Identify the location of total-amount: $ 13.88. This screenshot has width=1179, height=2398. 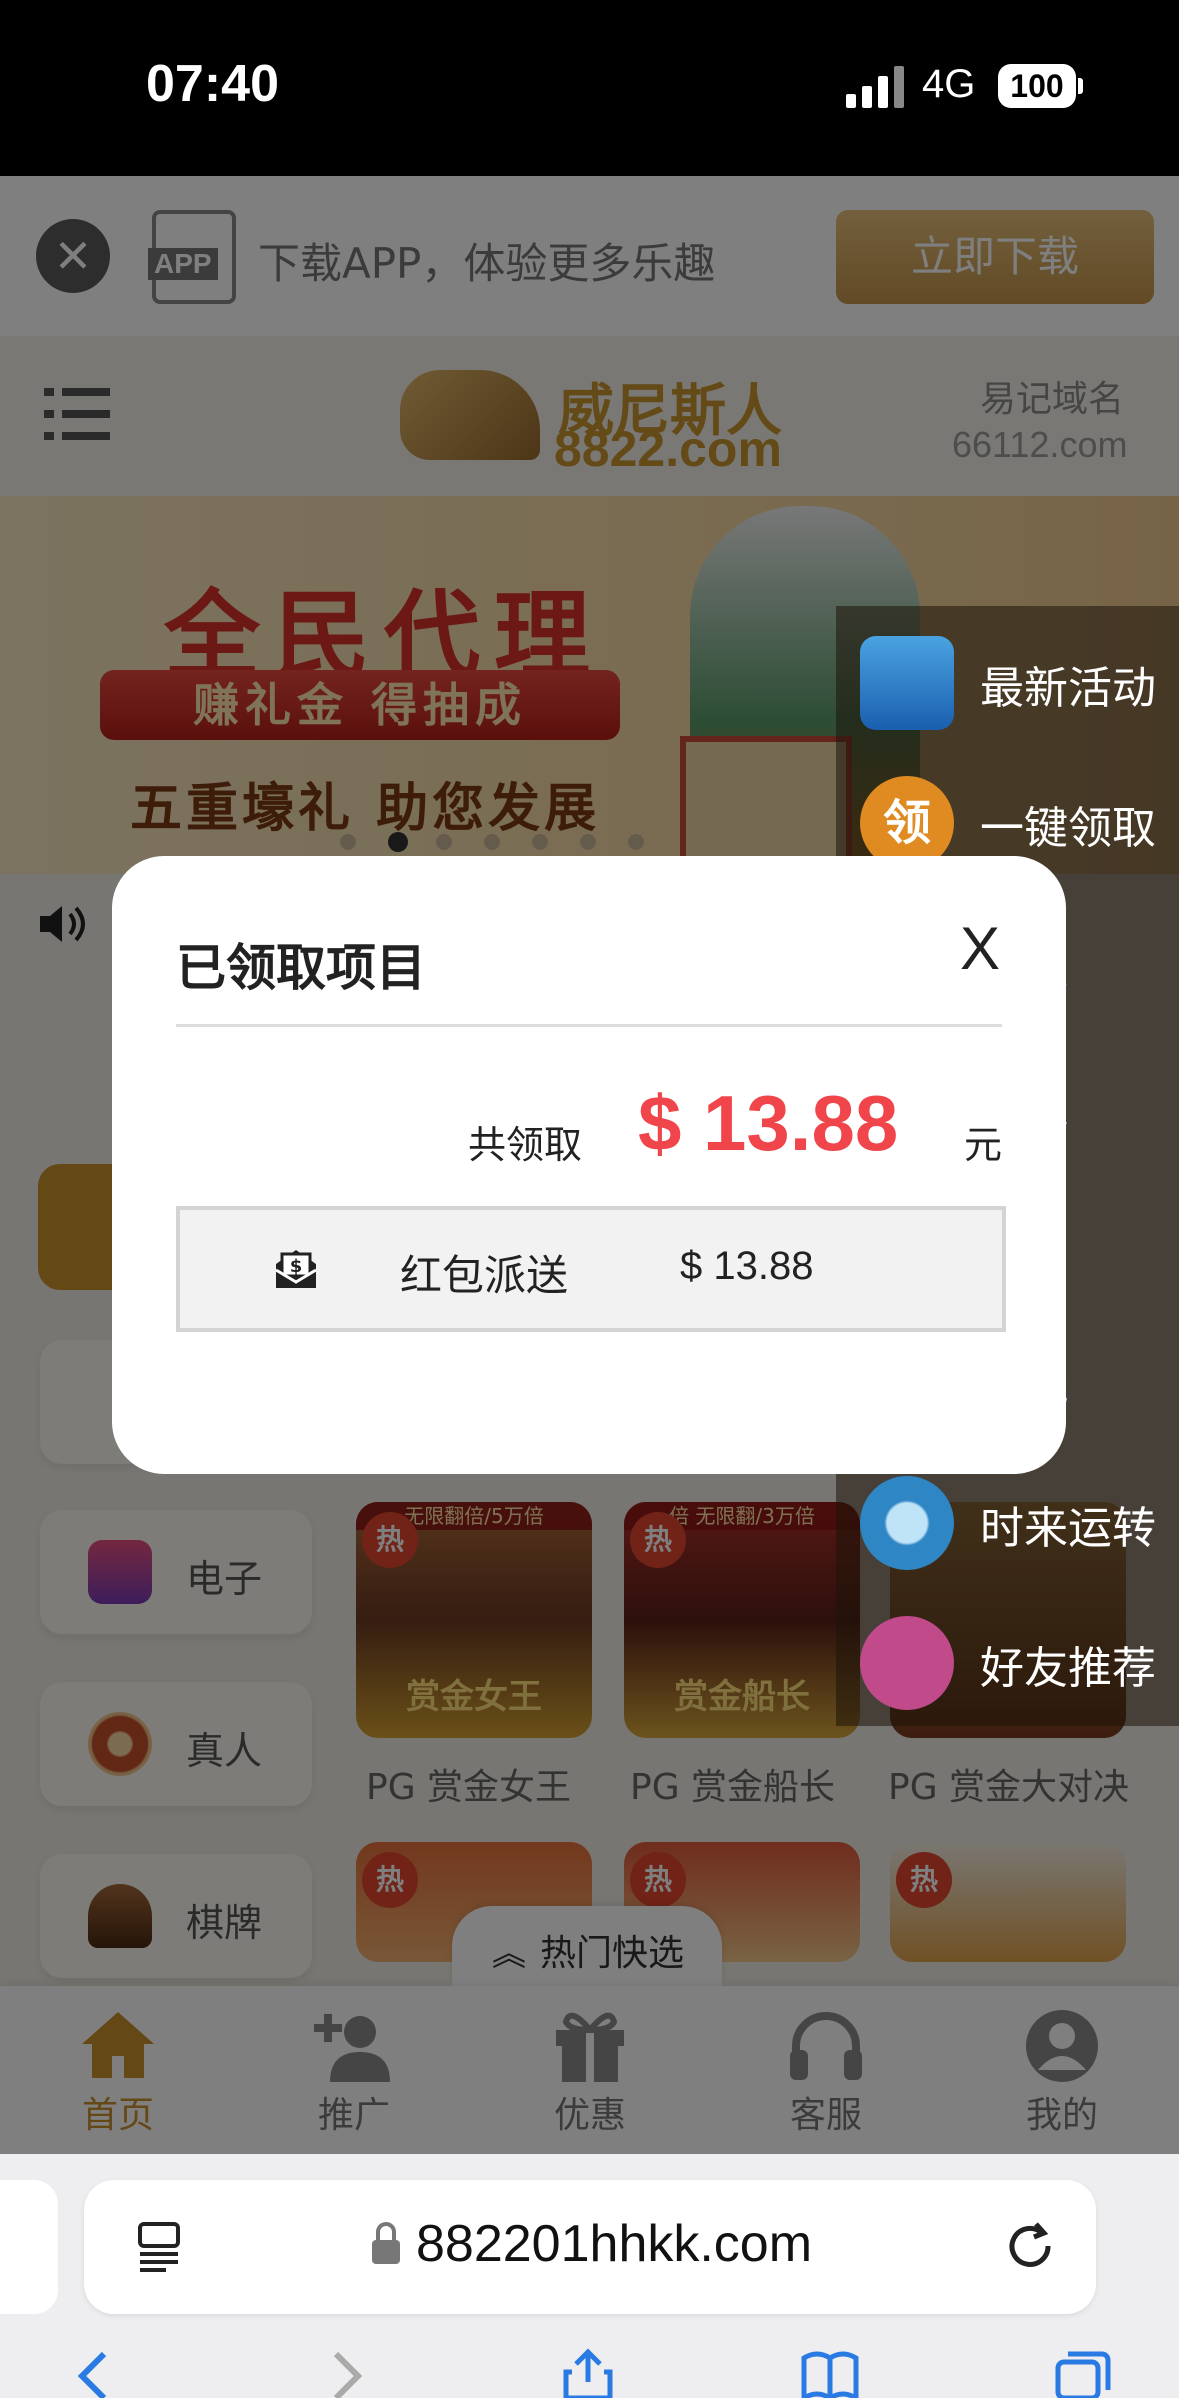
(768, 1123).